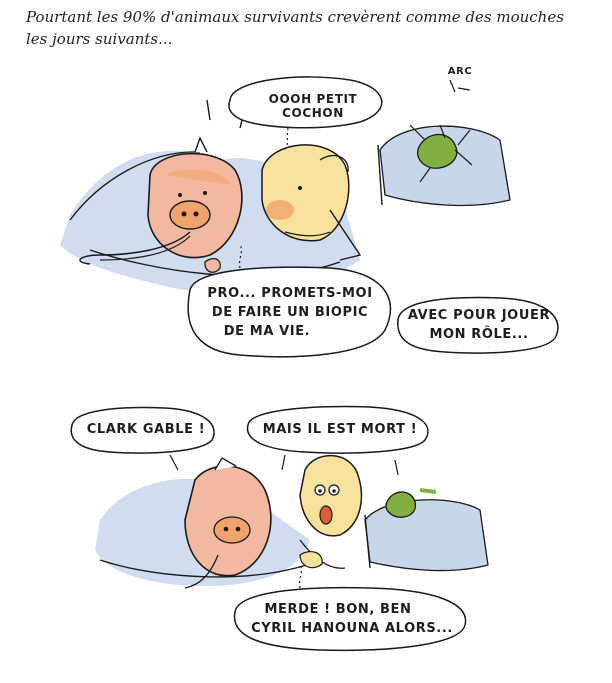 The height and width of the screenshot is (683, 612). I want to click on bubble-promets-line2: DE FAIRE UN BIOPIC, so click(290, 312).